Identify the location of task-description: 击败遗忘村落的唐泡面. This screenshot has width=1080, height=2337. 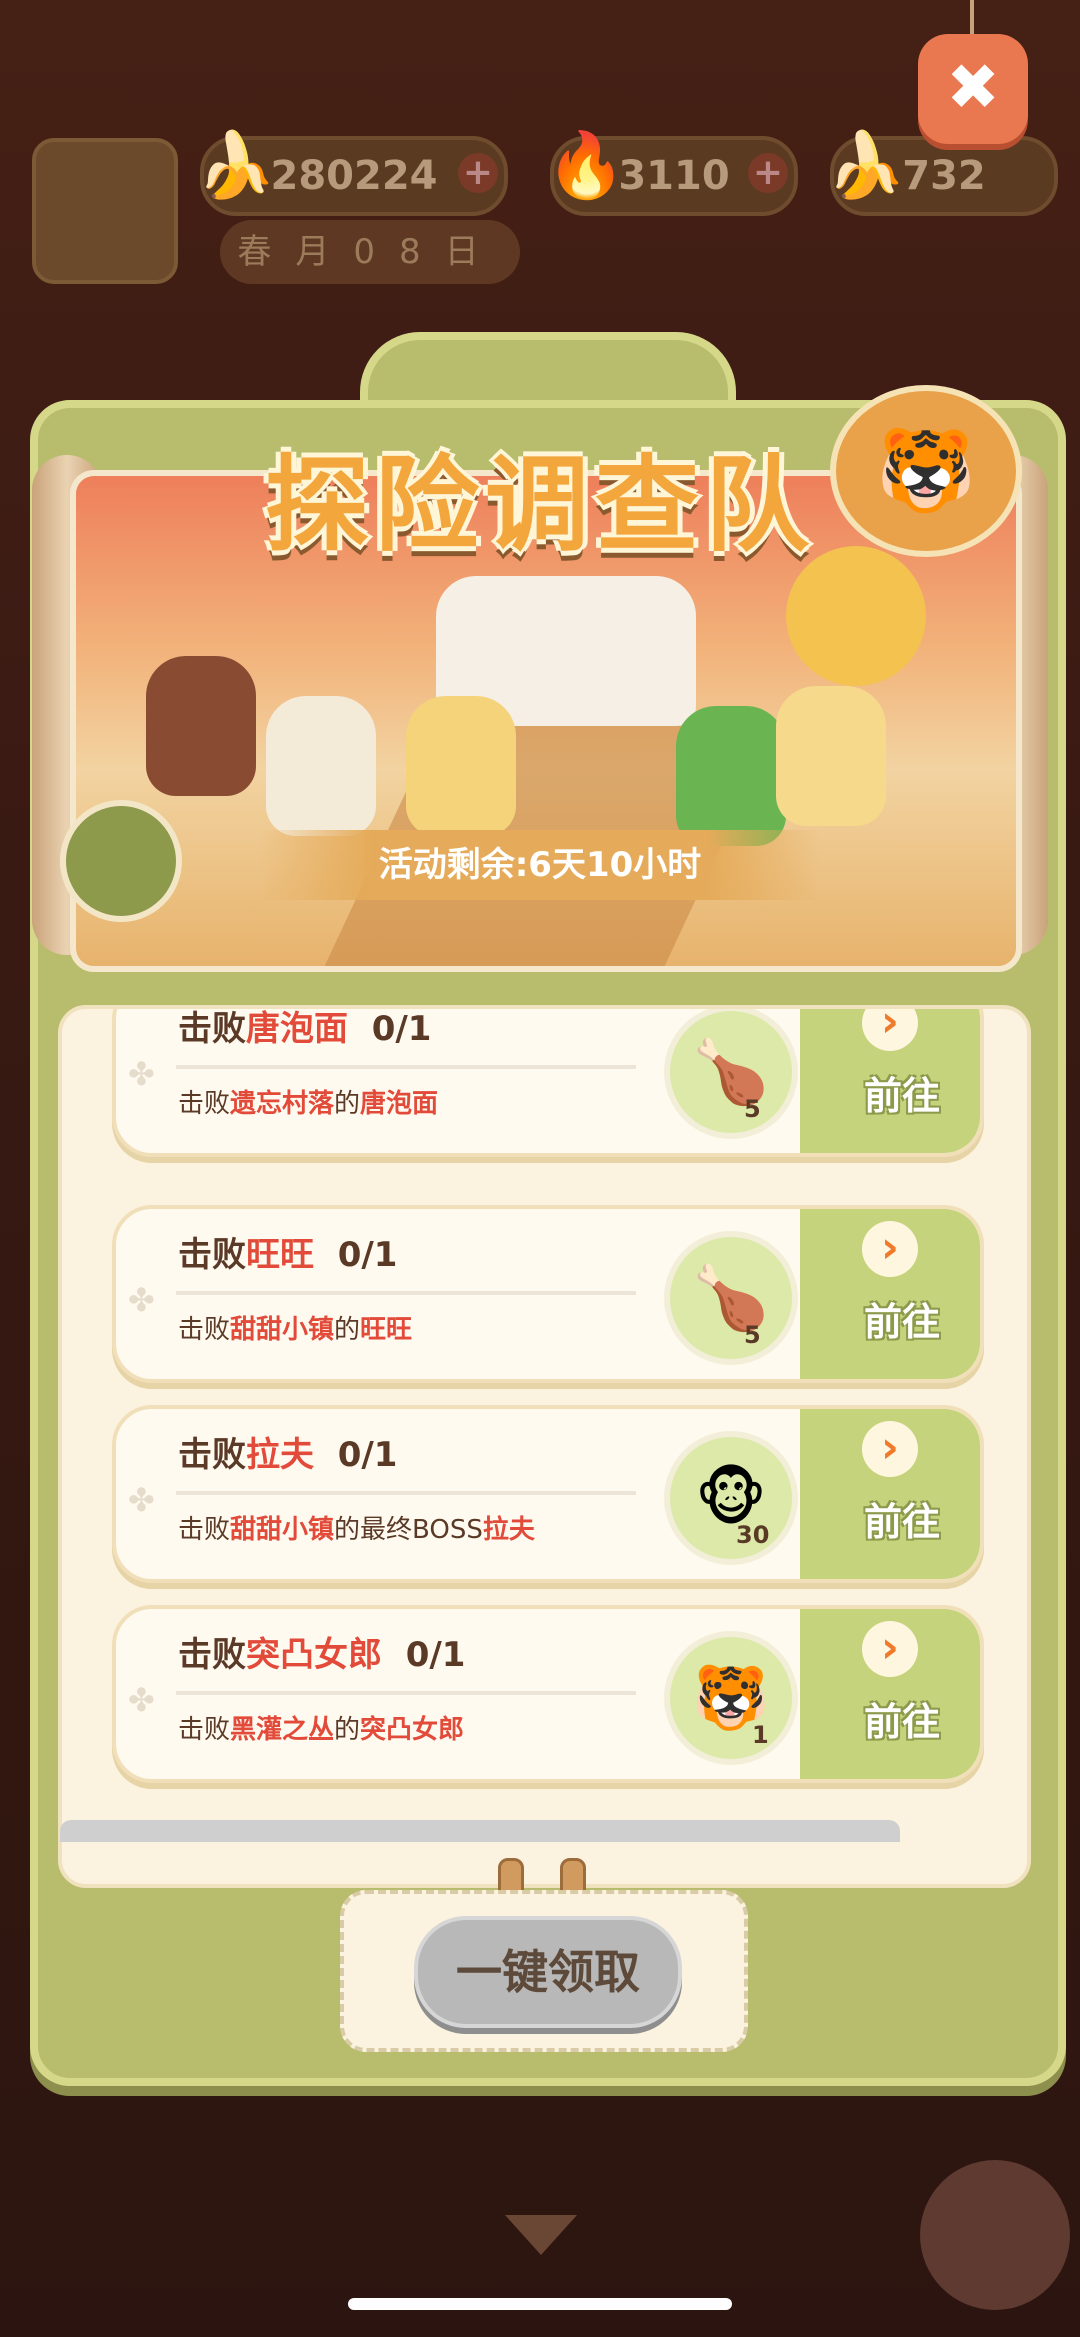
(308, 1104).